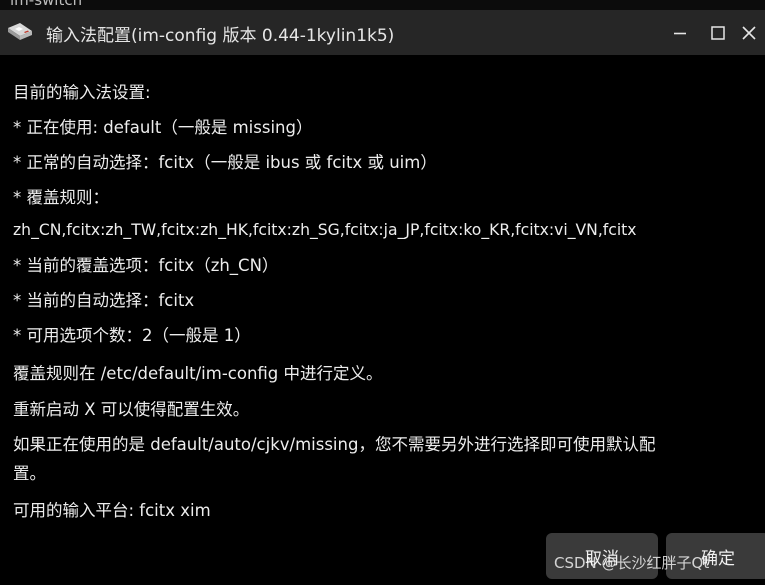 This screenshot has width=765, height=585. What do you see at coordinates (131, 409) in the screenshot?
I see `restart-note: 重新启动 X 可以使得配置生效。` at bounding box center [131, 409].